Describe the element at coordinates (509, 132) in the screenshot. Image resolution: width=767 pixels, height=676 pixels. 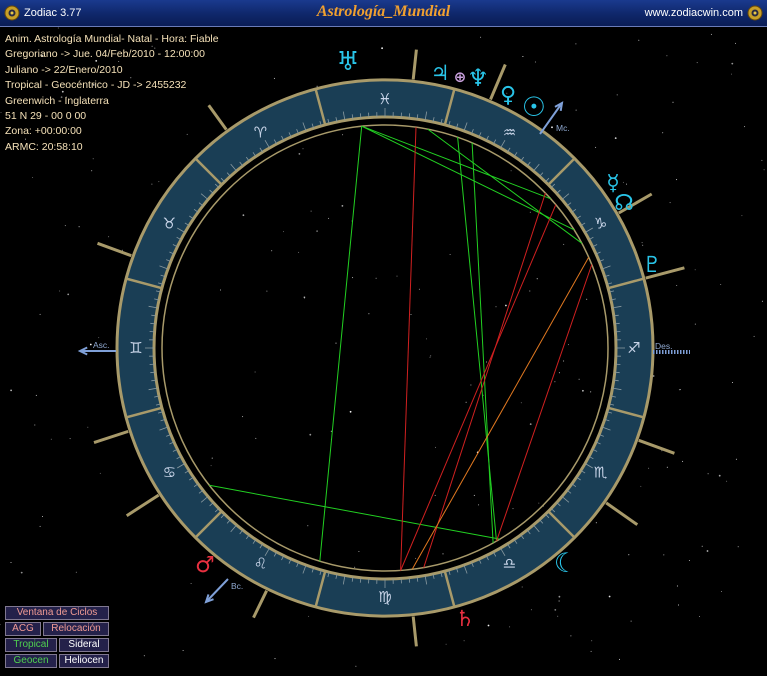
I see `aquarius-sign-glyph: ♒` at that location.